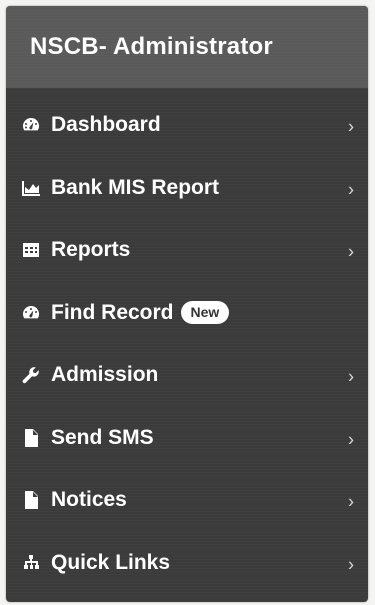  What do you see at coordinates (105, 375) in the screenshot?
I see `sidebar-item-label: Admission` at bounding box center [105, 375].